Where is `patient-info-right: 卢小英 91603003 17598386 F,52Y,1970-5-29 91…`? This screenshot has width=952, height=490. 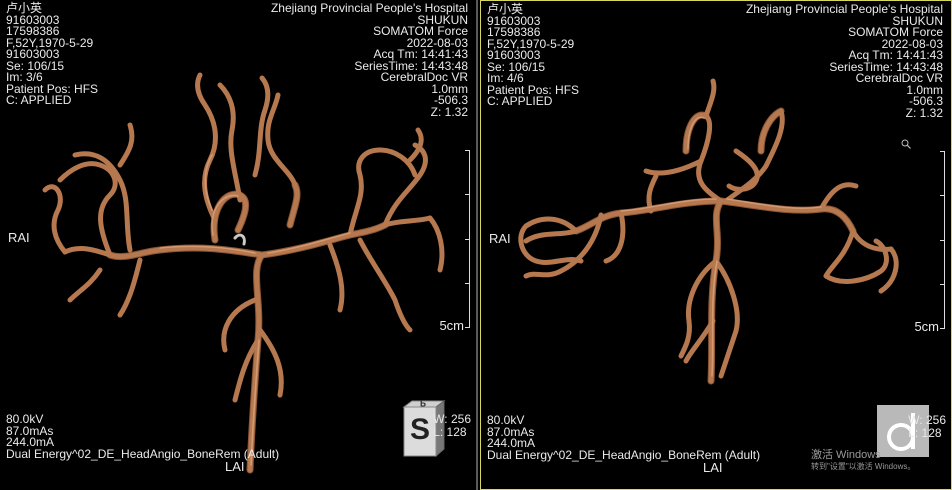
patient-info-right: 卢小英 91603003 17598386 F,52Y,1970-5-29 91… is located at coordinates (533, 55).